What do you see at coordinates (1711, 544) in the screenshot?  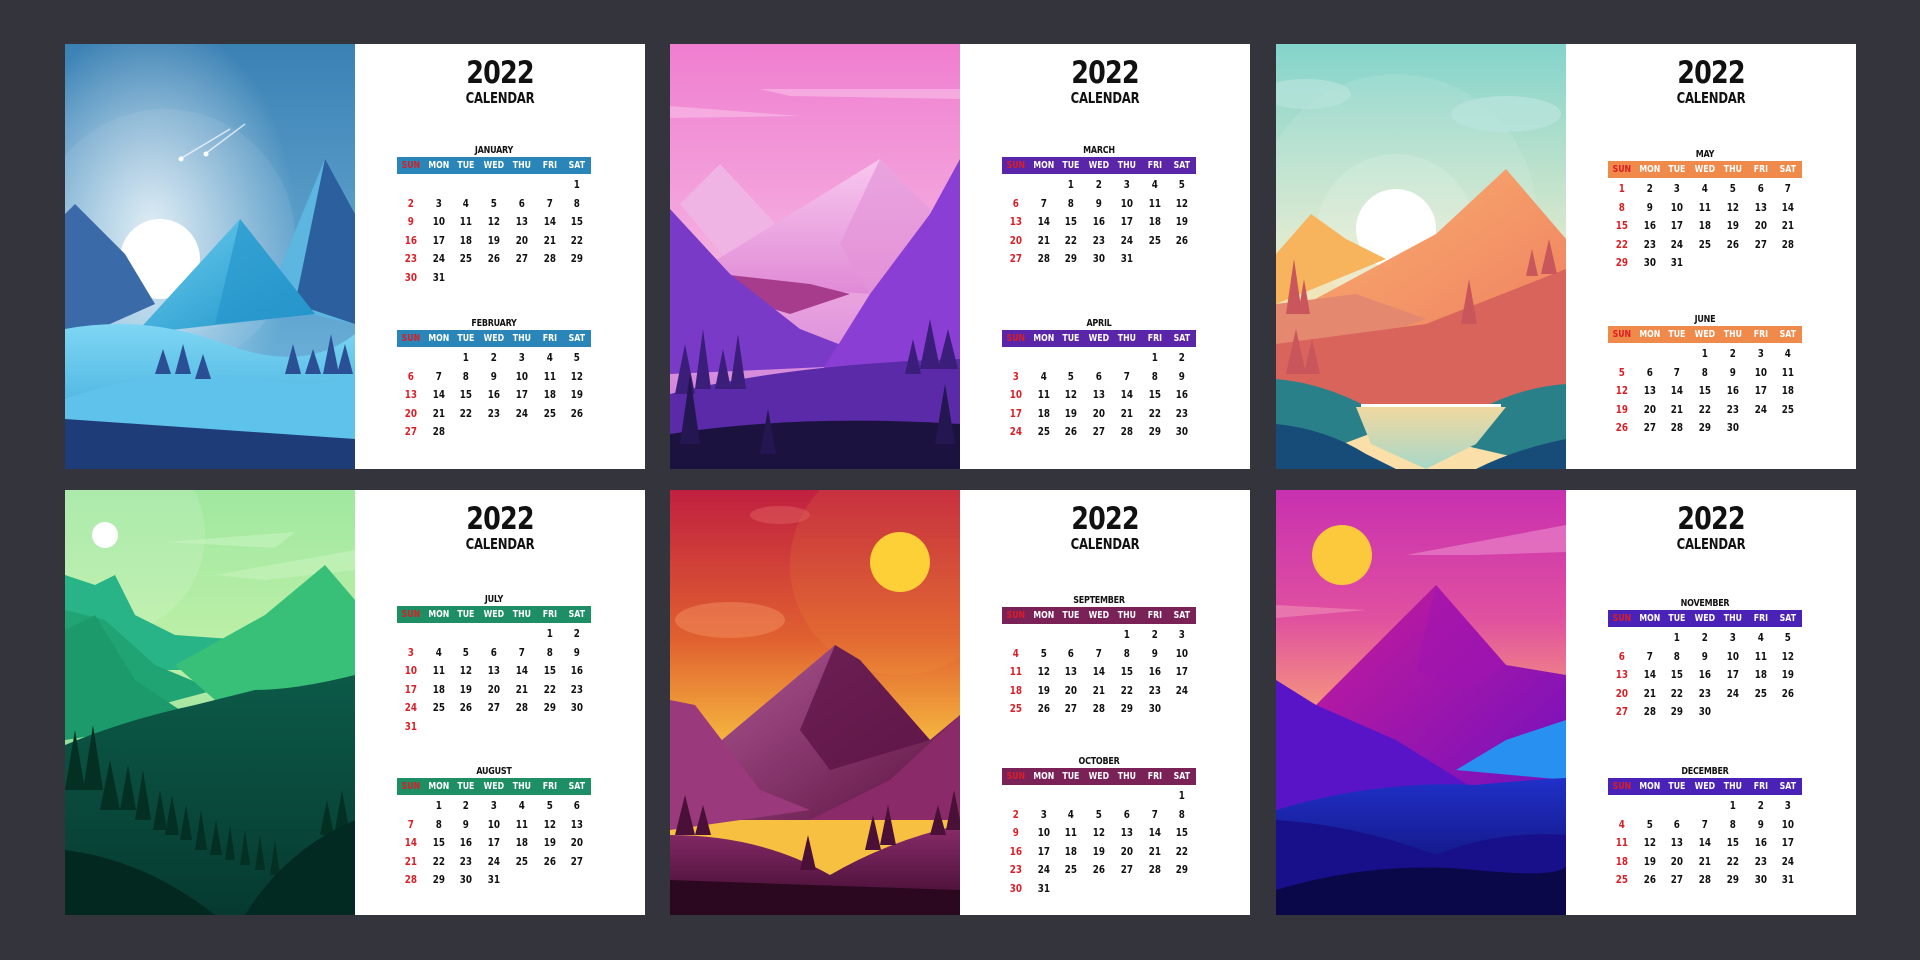 I see `calendar-subtitle: CALENDAR` at bounding box center [1711, 544].